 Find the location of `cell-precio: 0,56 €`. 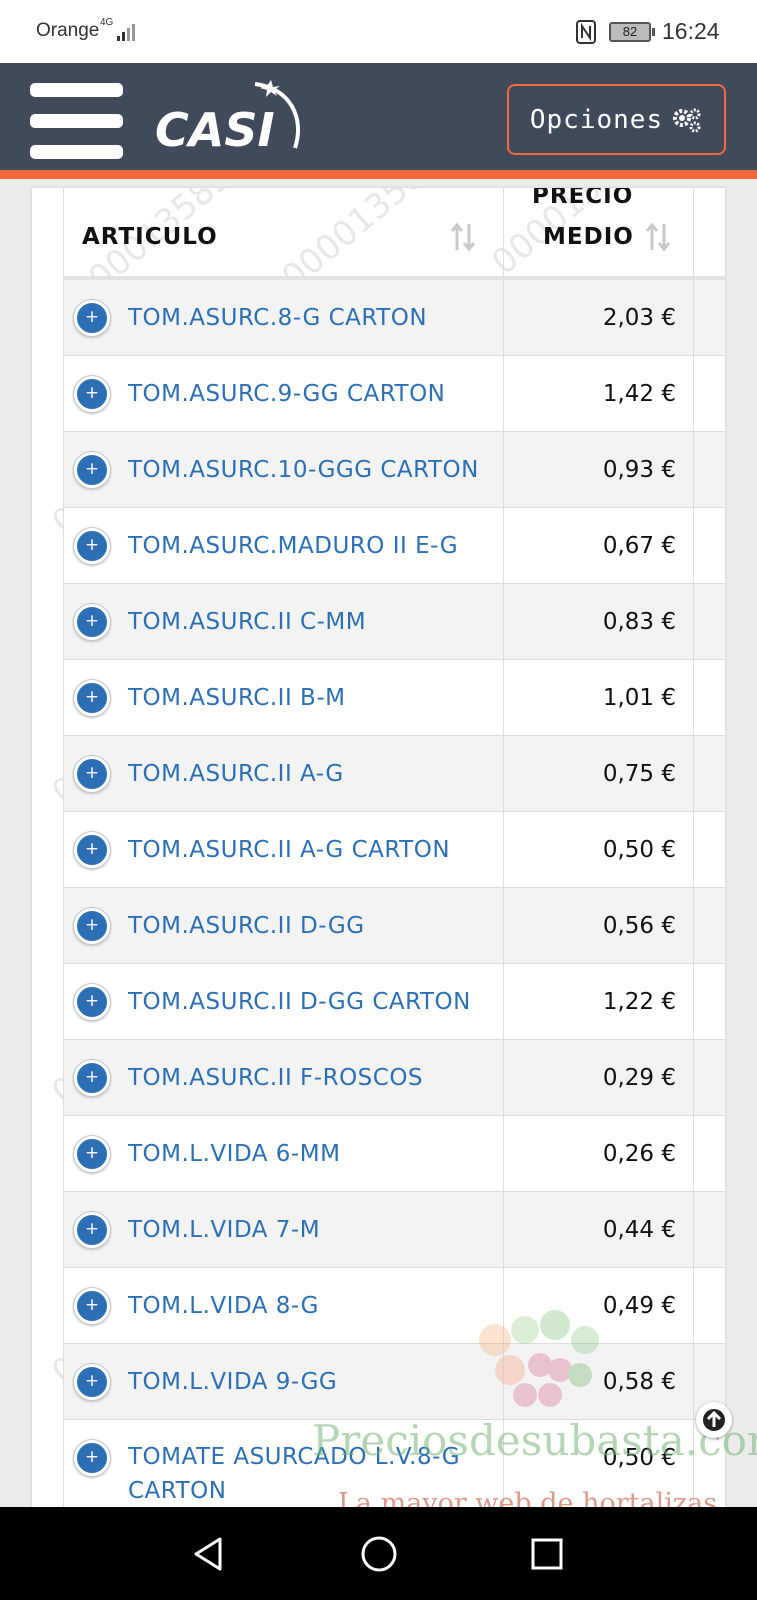

cell-precio: 0,56 € is located at coordinates (599, 925).